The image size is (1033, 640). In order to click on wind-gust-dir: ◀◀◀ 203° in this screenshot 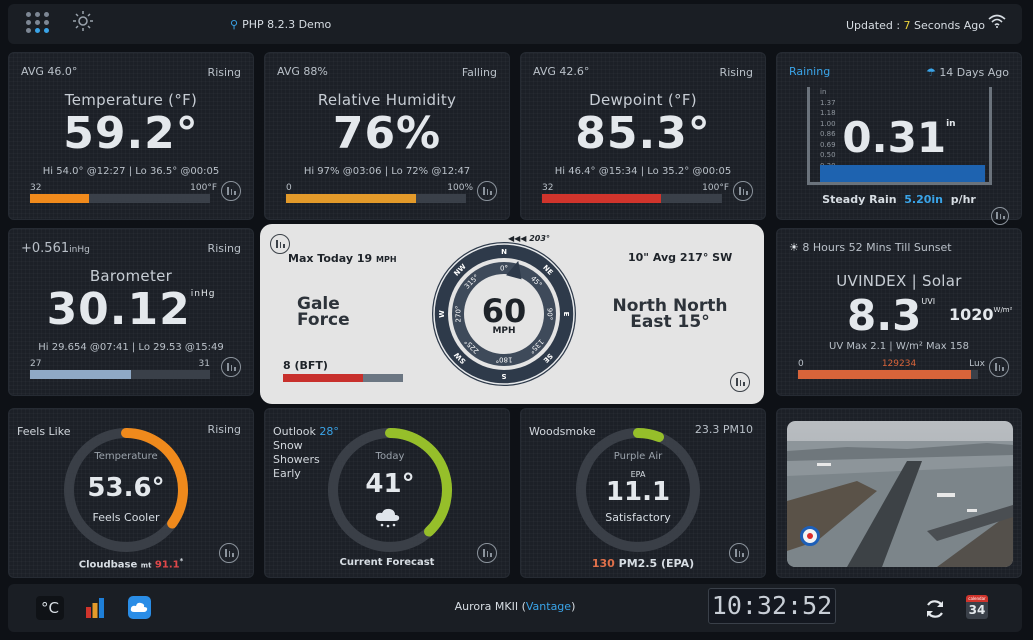, I will do `click(529, 238)`.